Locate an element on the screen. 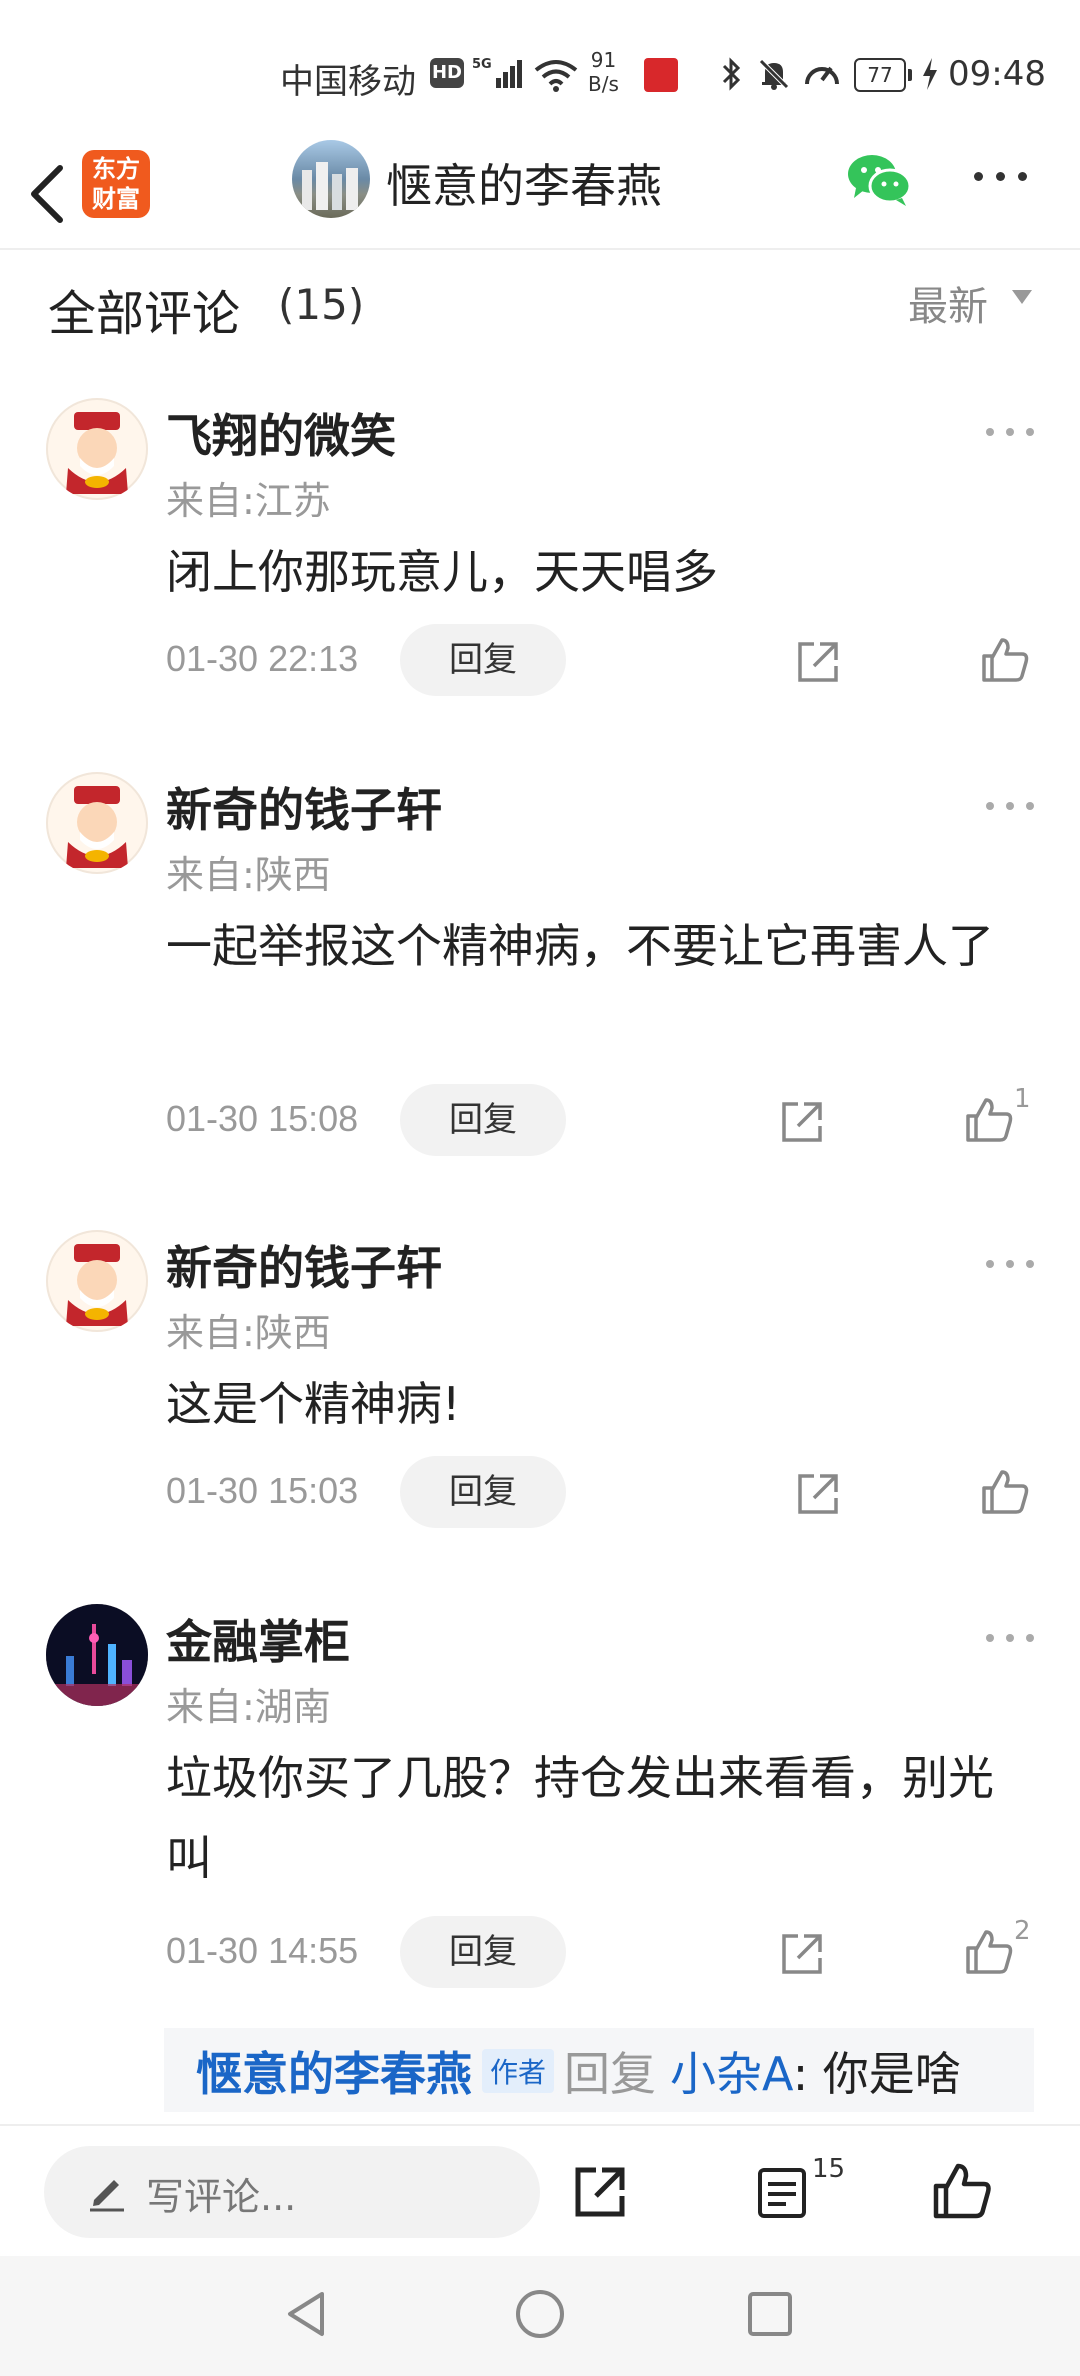 This screenshot has height=2376, width=1080. logo-text-bottom: 财富 is located at coordinates (116, 199).